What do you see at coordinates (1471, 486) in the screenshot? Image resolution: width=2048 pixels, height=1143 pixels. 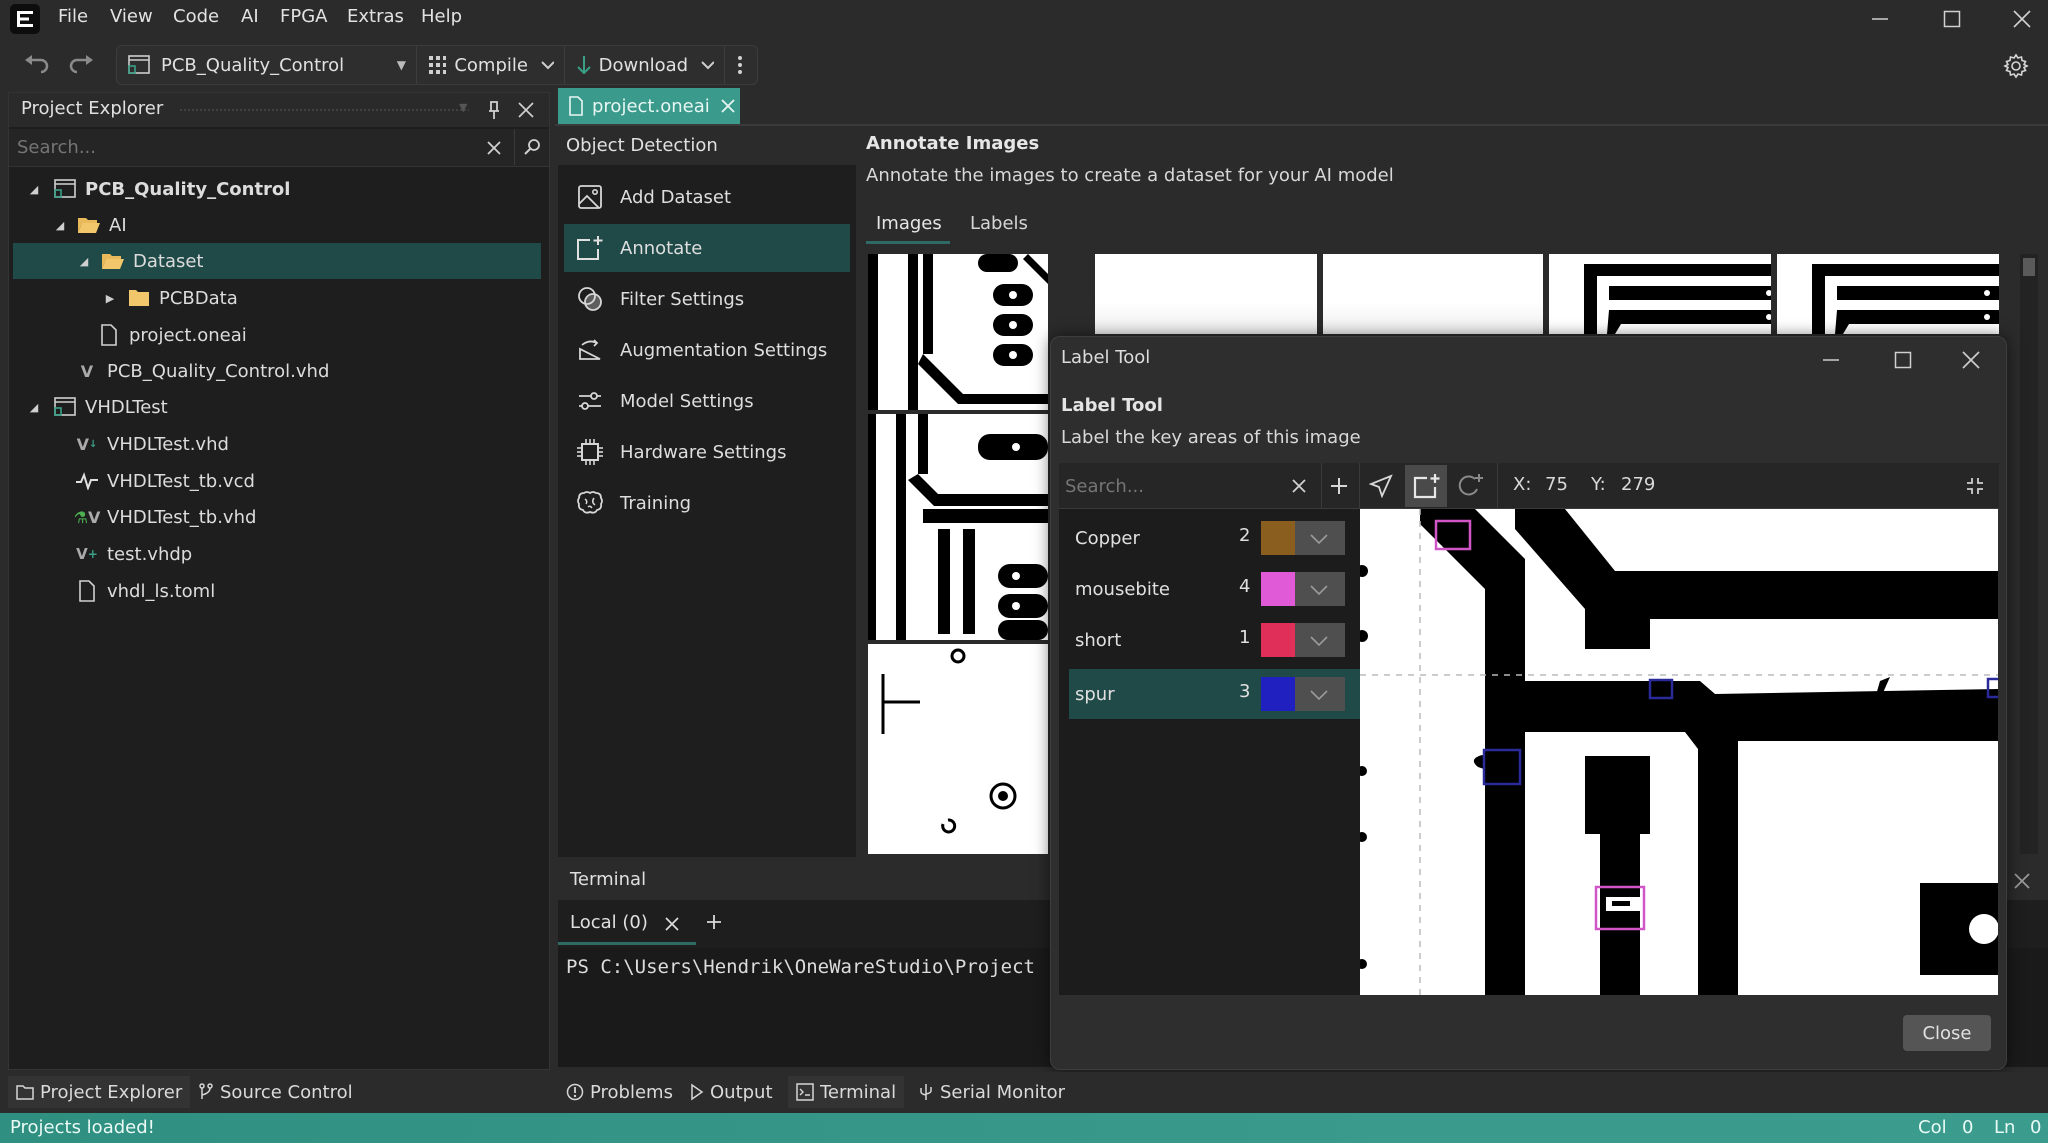 I see `auto-label-icon` at bounding box center [1471, 486].